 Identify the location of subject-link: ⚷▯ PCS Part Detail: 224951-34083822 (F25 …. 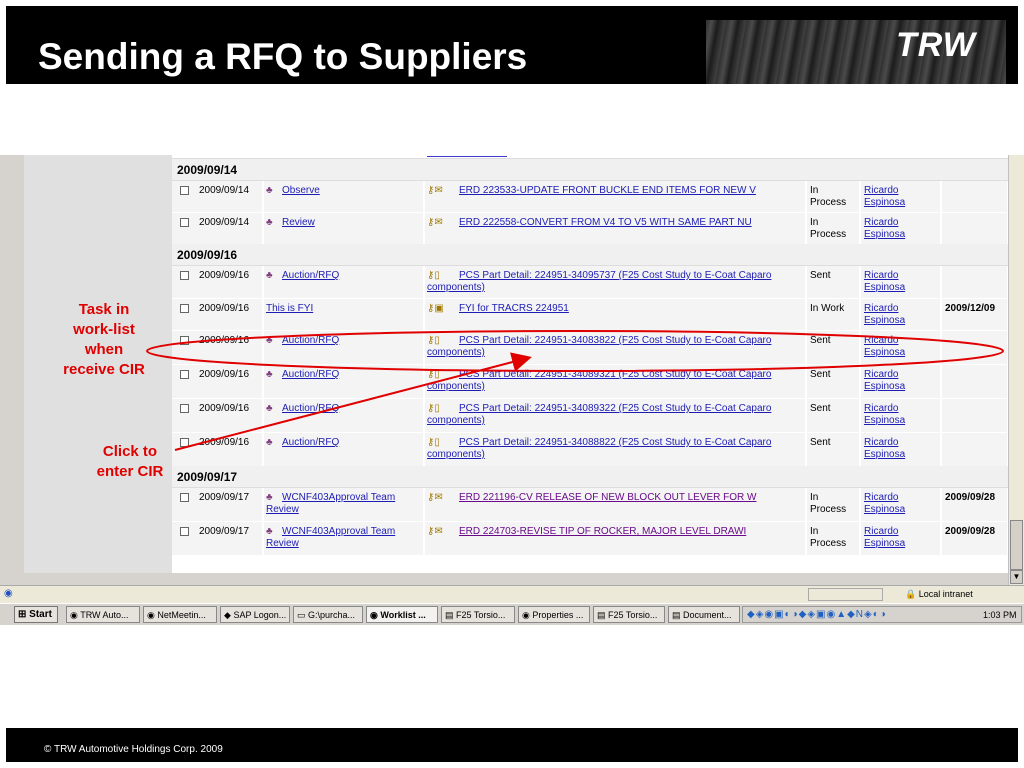
(612, 347).